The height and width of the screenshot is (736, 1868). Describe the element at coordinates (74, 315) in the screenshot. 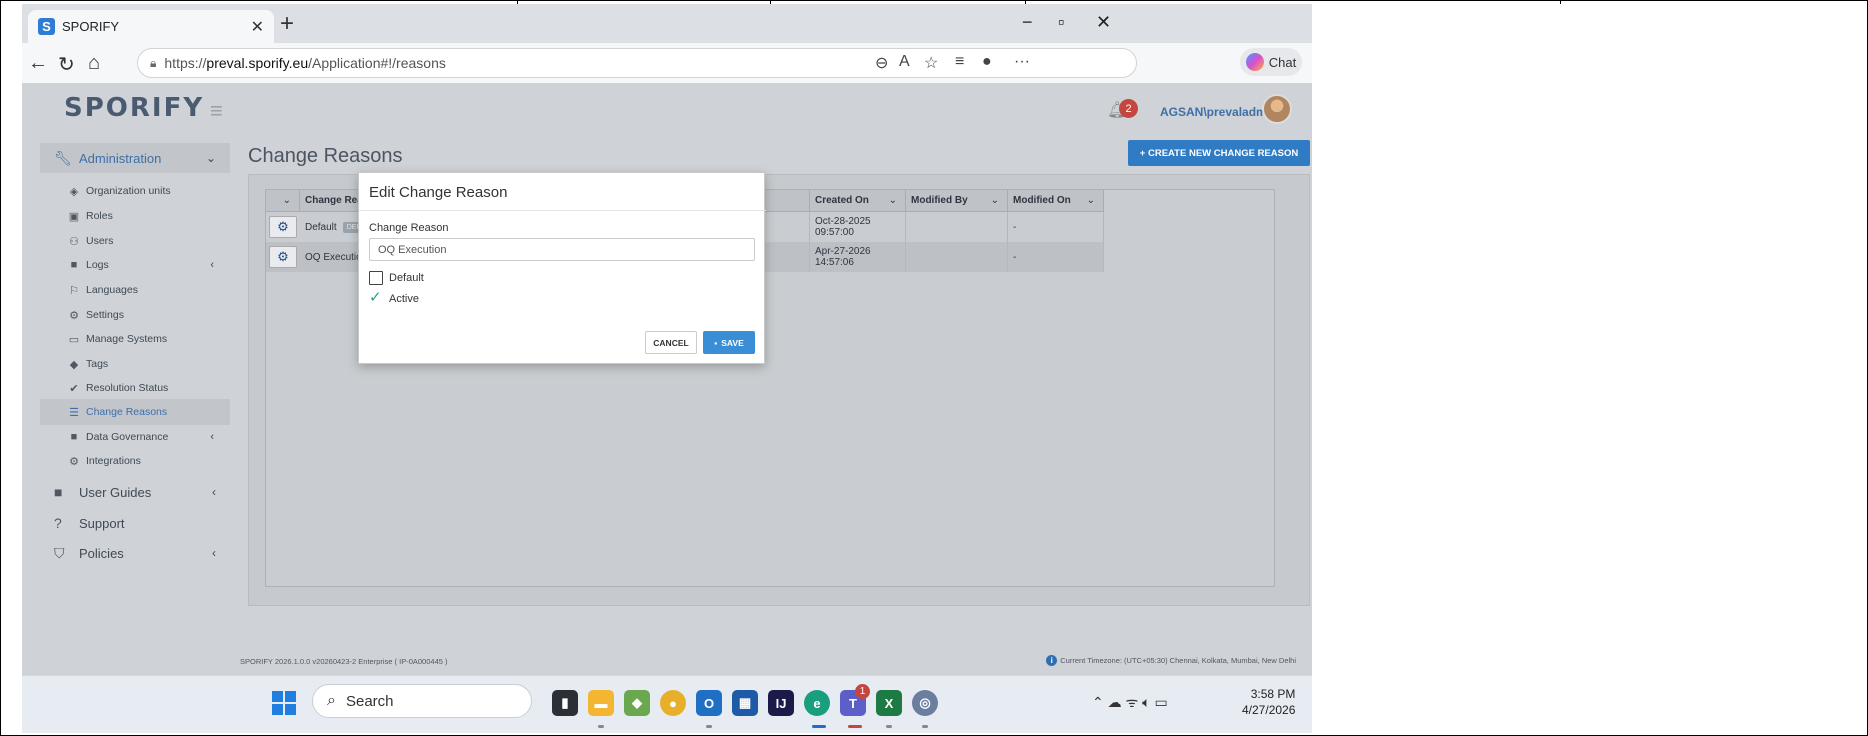

I see `gear-icon: ⚙` at that location.